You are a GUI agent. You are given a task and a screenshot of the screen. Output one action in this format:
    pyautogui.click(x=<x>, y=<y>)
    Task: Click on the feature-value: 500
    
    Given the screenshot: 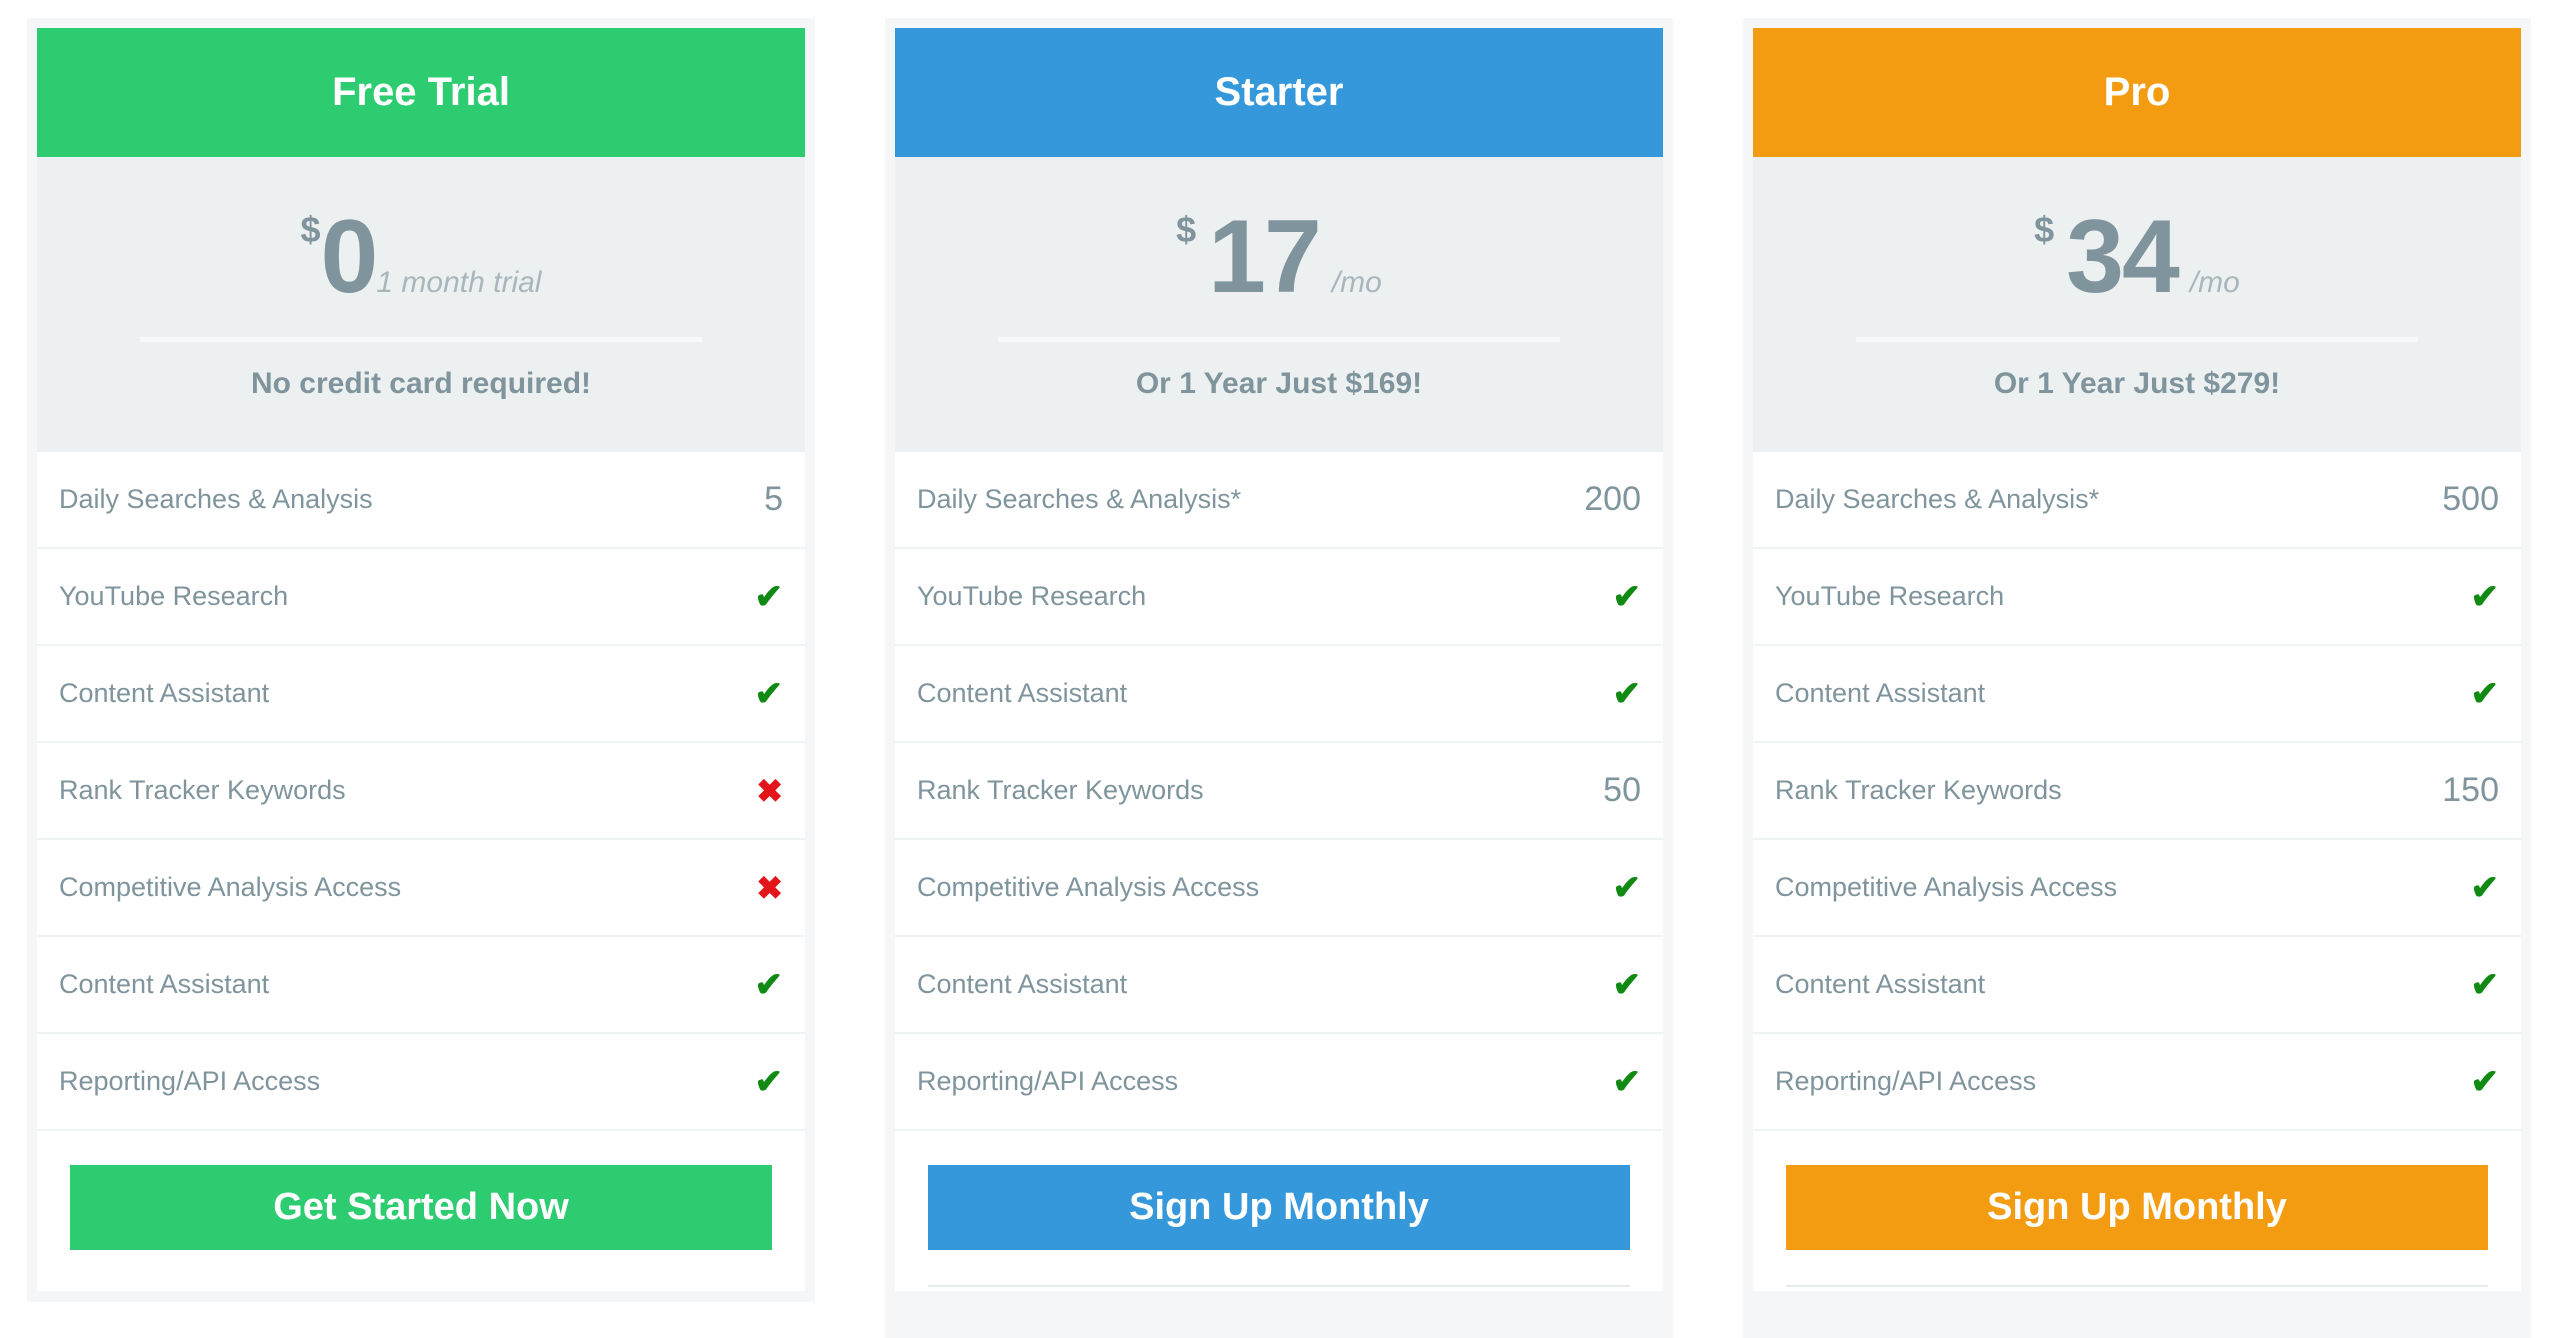 What is the action you would take?
    pyautogui.click(x=2470, y=499)
    